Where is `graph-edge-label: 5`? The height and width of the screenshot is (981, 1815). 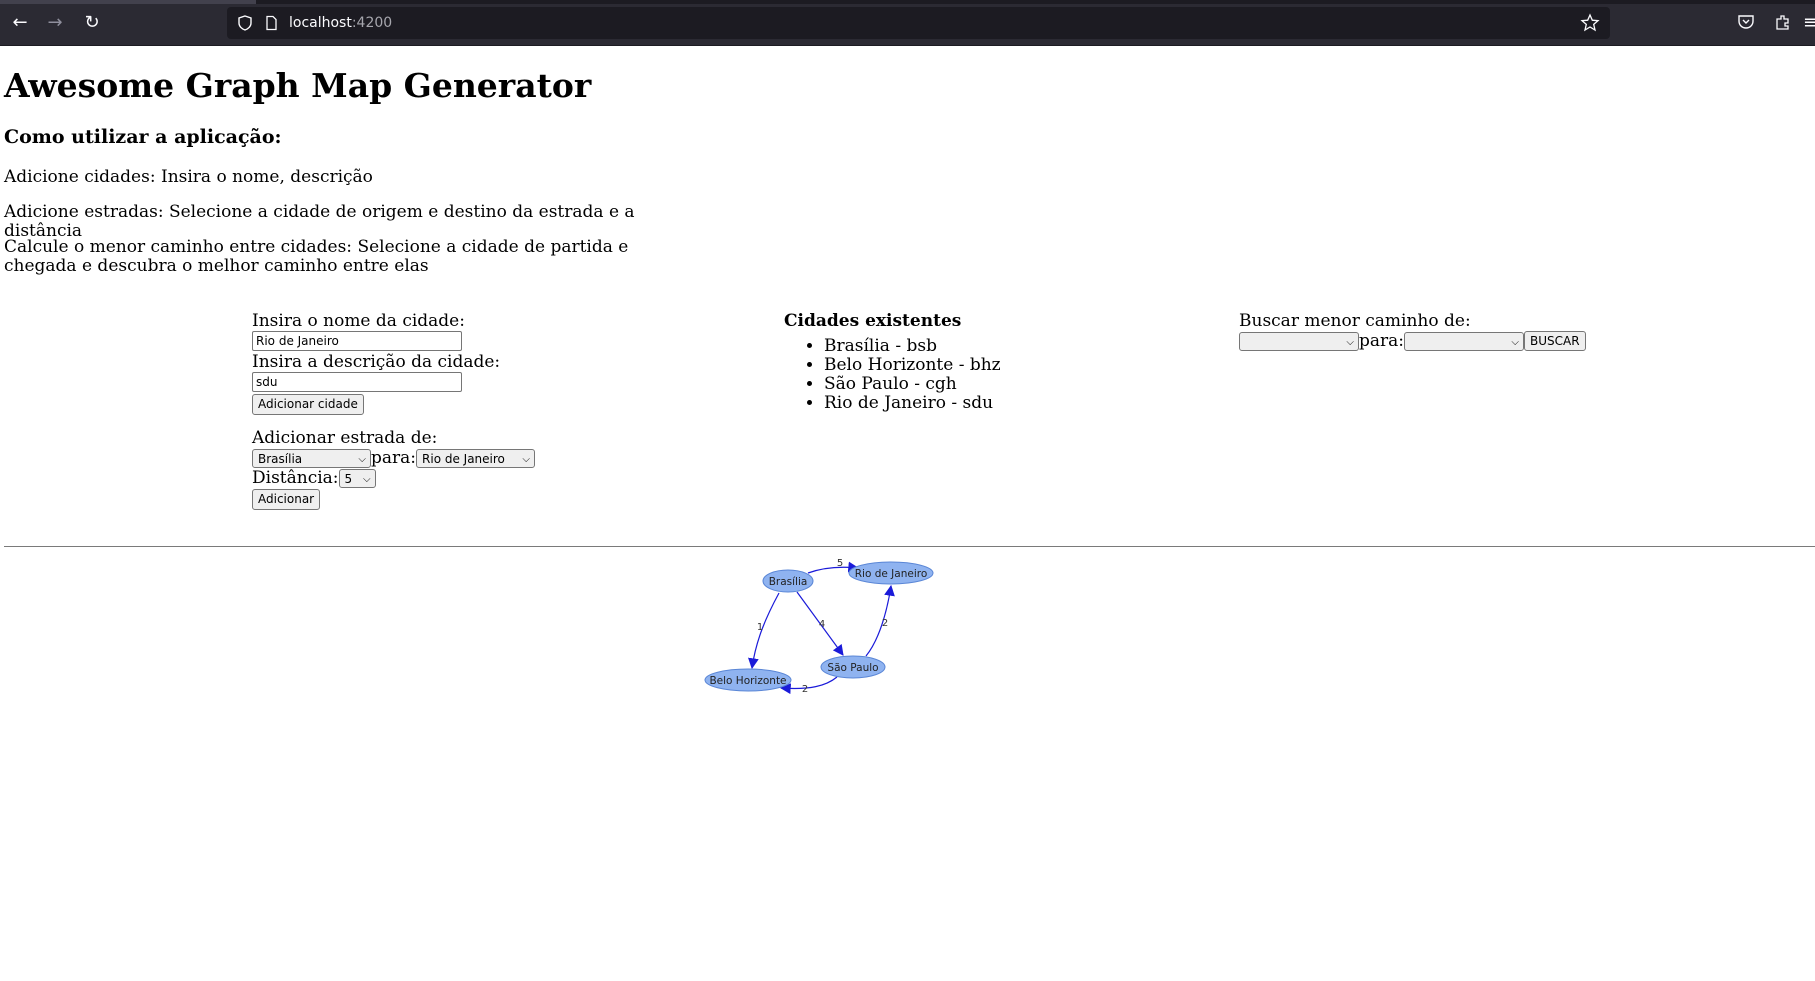
graph-edge-label: 5 is located at coordinates (840, 563).